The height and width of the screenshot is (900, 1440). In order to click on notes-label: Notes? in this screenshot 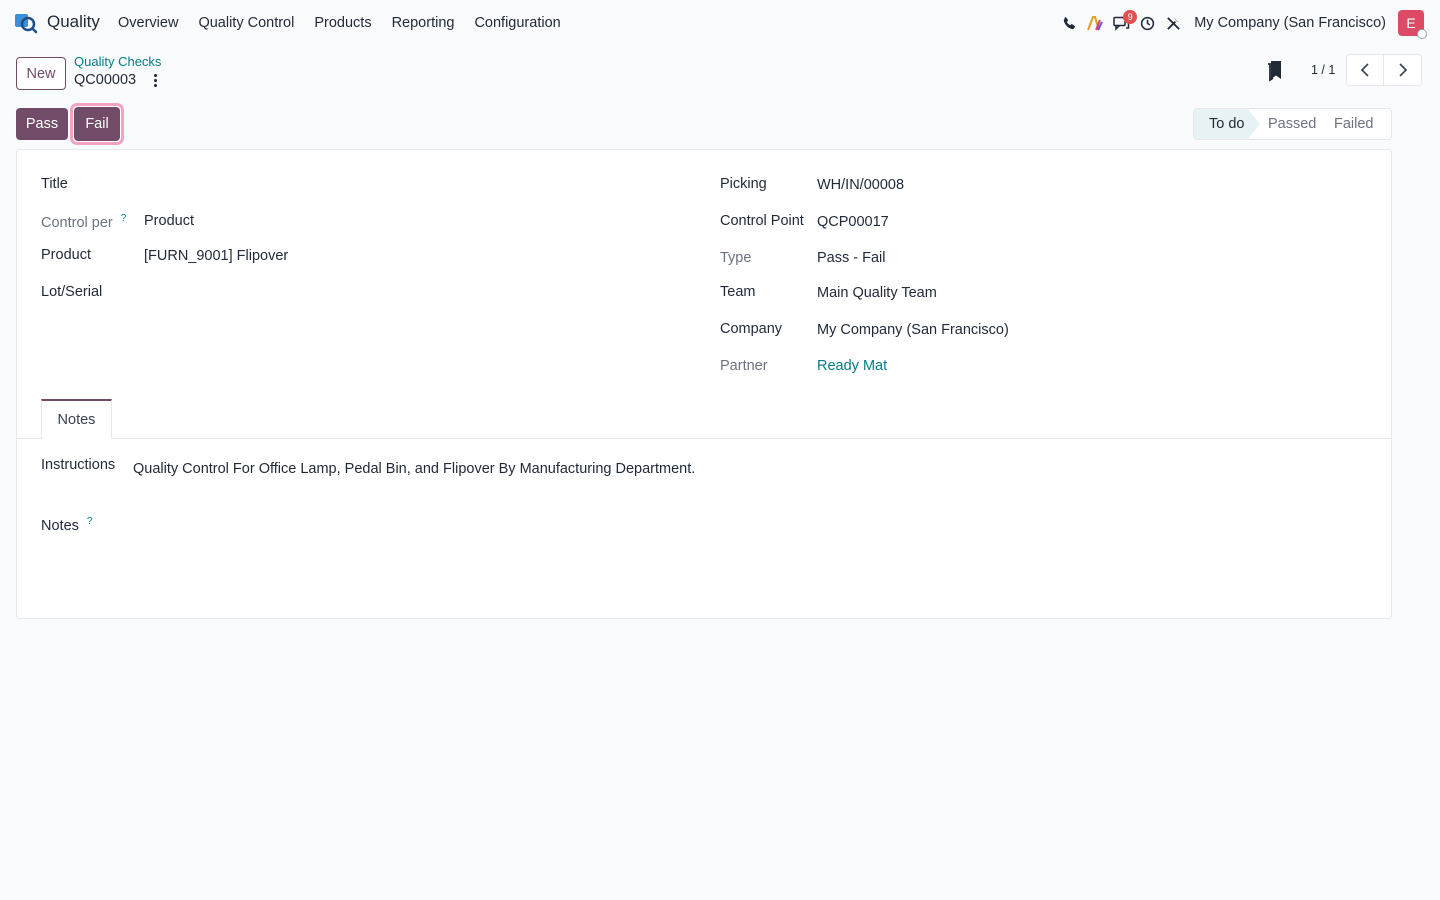, I will do `click(66, 525)`.